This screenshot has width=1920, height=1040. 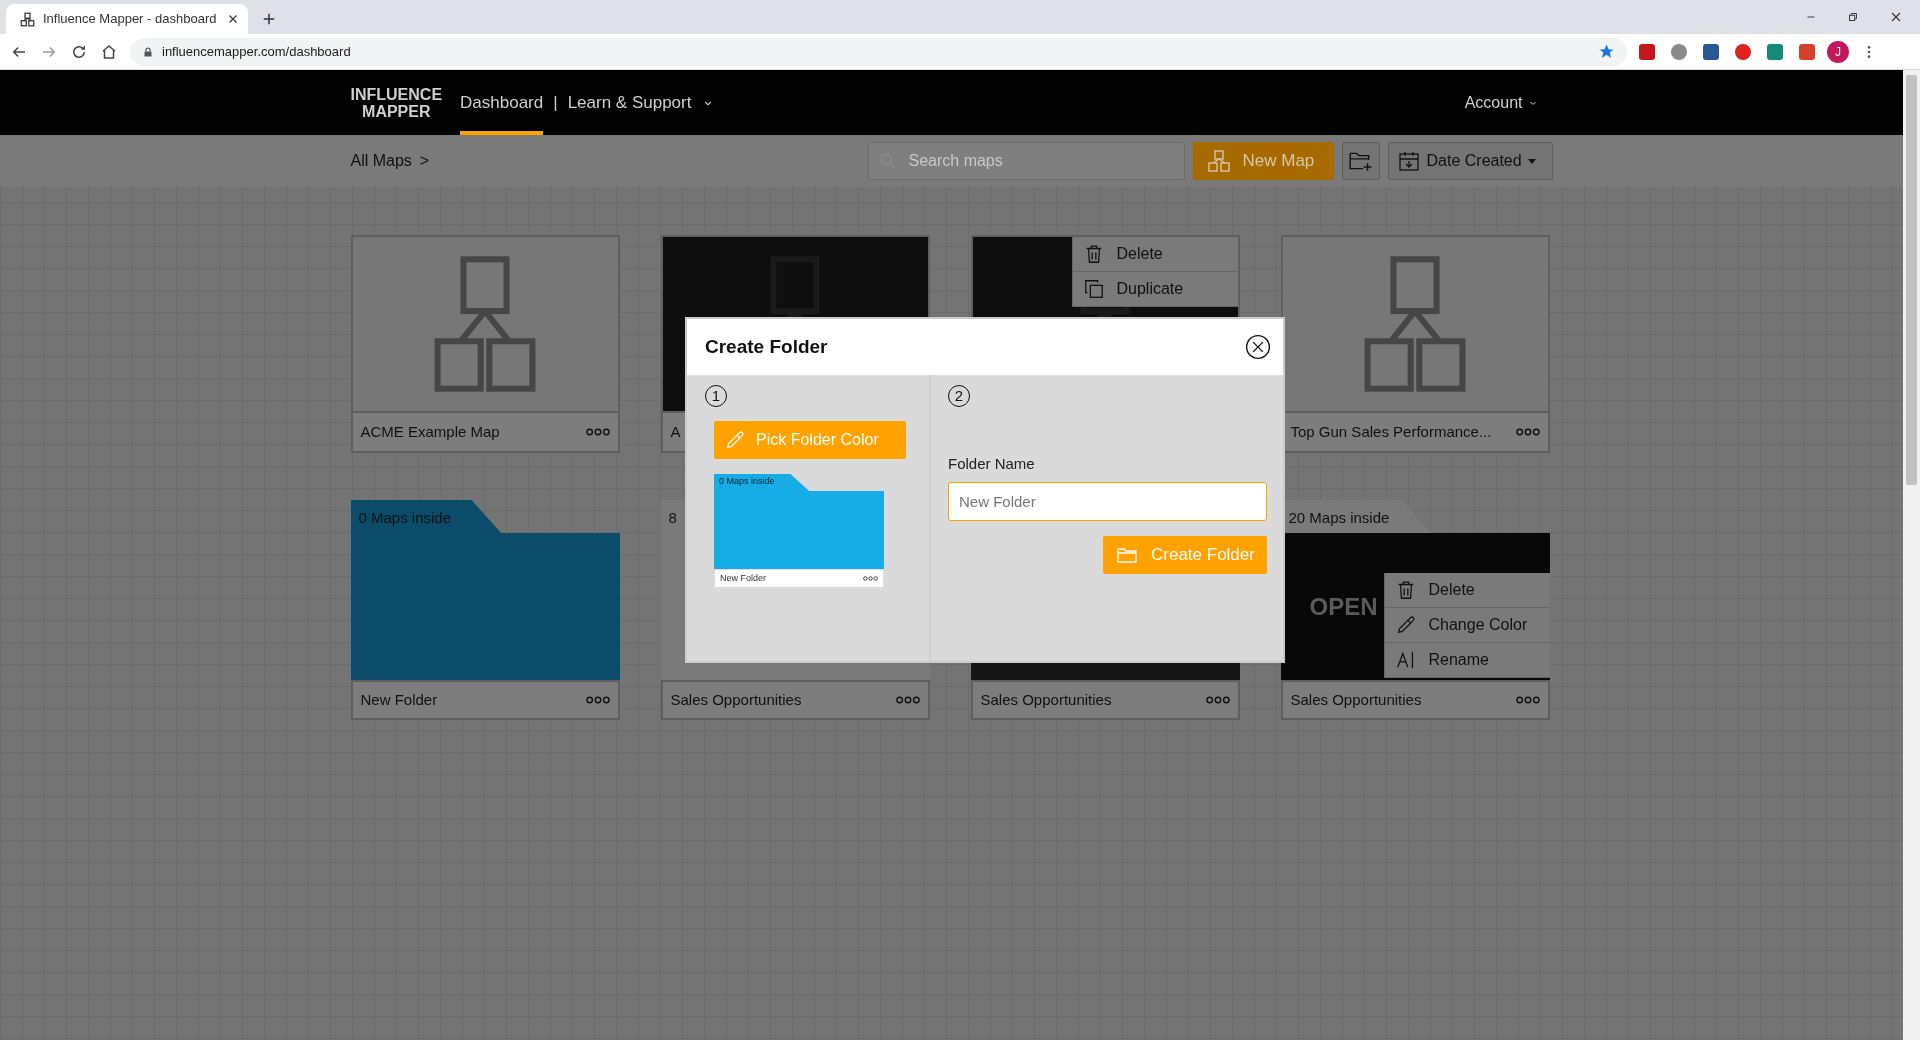 I want to click on breadcrumb-arrow: >, so click(x=424, y=161).